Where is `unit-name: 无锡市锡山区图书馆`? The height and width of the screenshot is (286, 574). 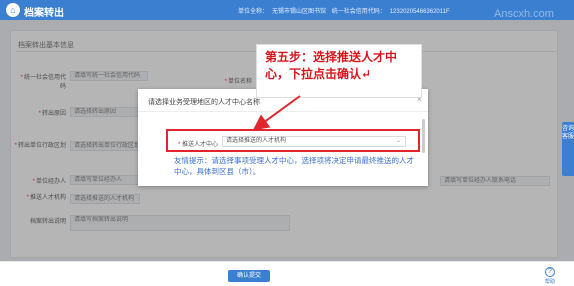 unit-name: 无锡市锡山区图书馆 is located at coordinates (299, 12).